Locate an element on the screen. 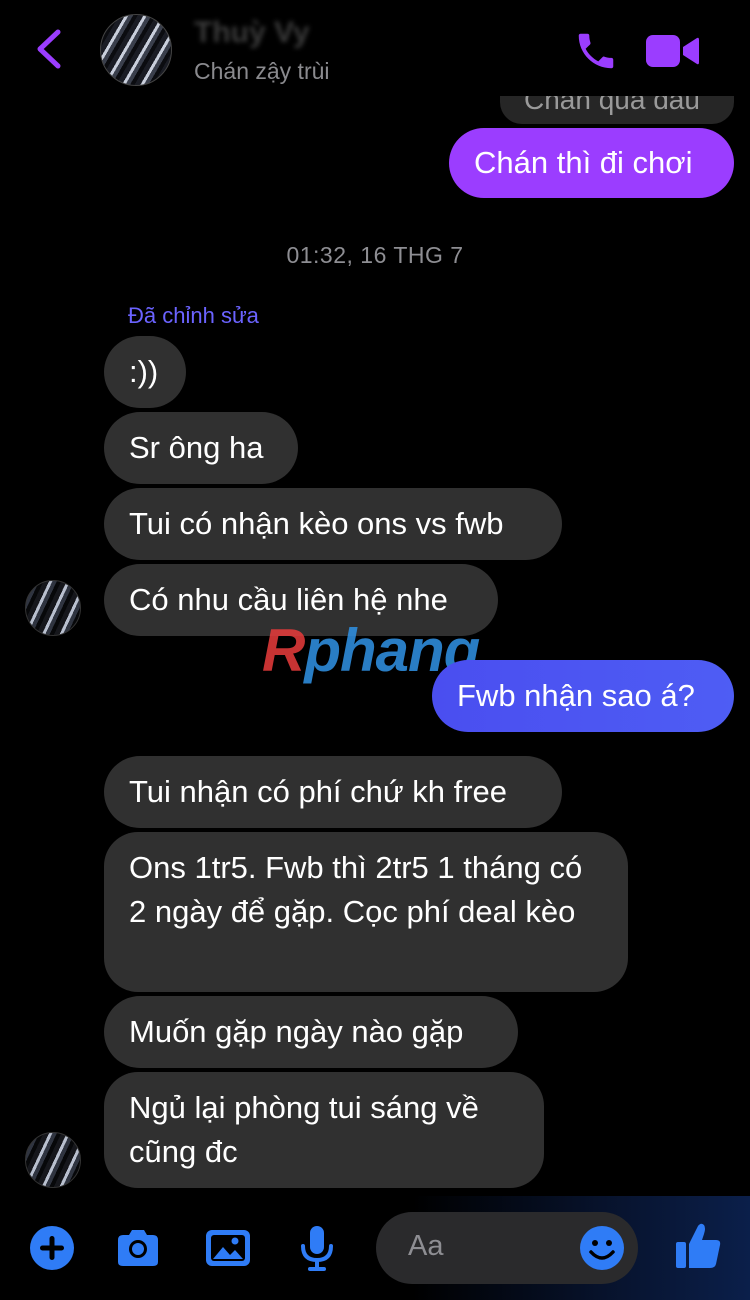  message-bubble-incoming: Tui nhận có phí chứ kh free is located at coordinates (333, 792).